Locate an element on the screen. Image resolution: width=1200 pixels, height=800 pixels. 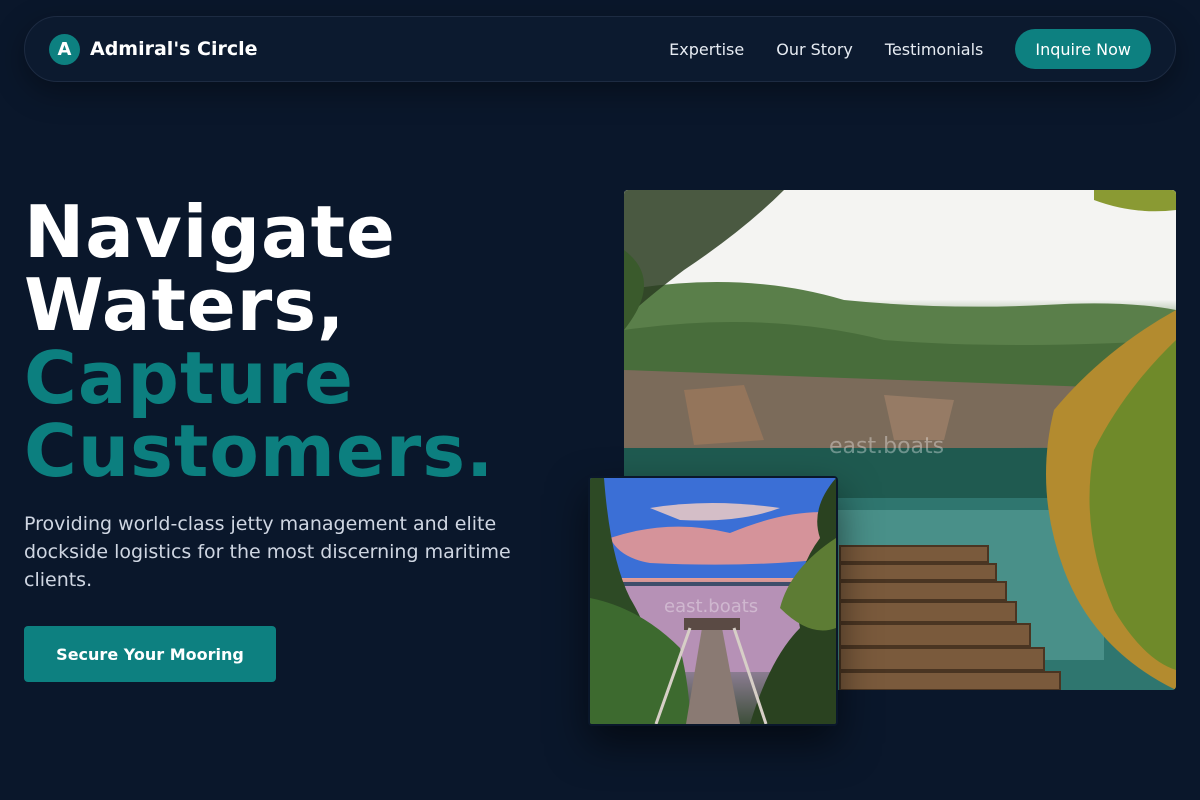
hero-title: Navigate Waters, Capture Customers. is located at coordinates (259, 342).